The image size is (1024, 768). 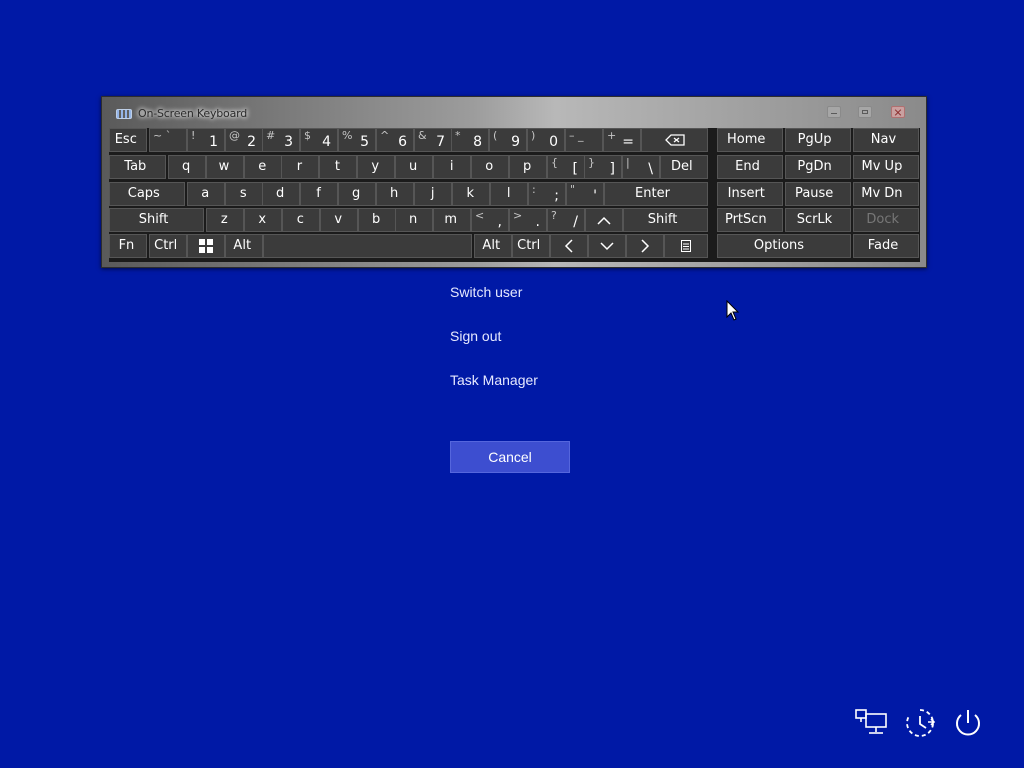 What do you see at coordinates (566, 167) in the screenshot?
I see `key-symbol: {[` at bounding box center [566, 167].